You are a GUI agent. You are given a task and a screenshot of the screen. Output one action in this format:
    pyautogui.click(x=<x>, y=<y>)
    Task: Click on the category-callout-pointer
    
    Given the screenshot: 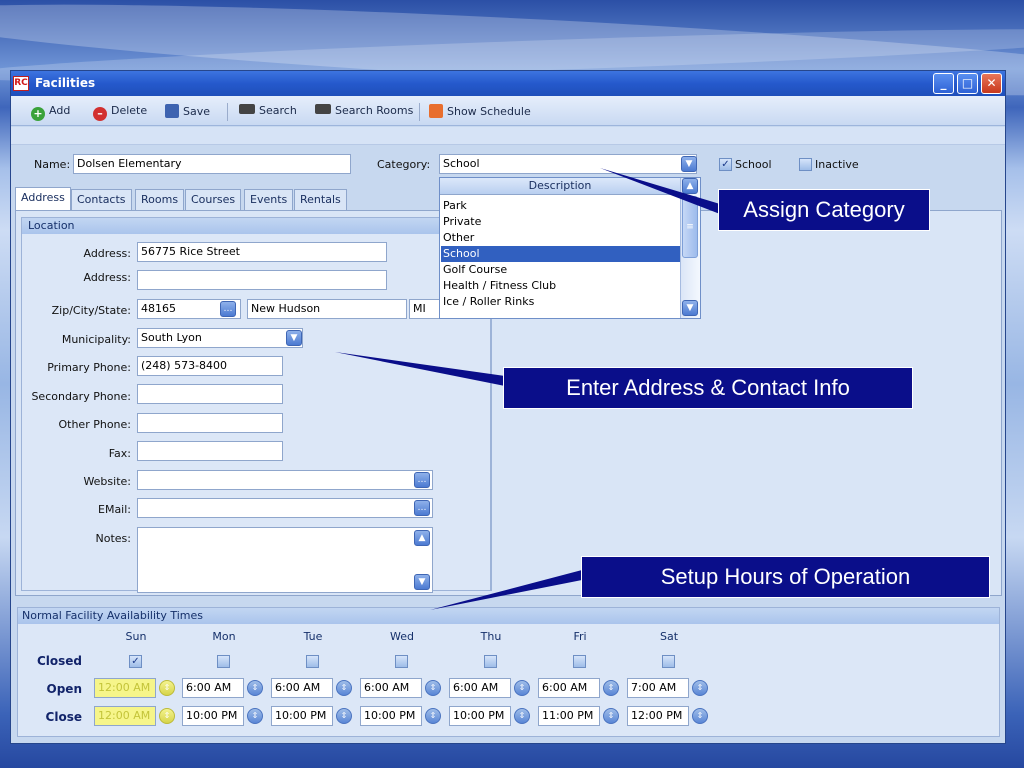 What is the action you would take?
    pyautogui.click(x=660, y=191)
    